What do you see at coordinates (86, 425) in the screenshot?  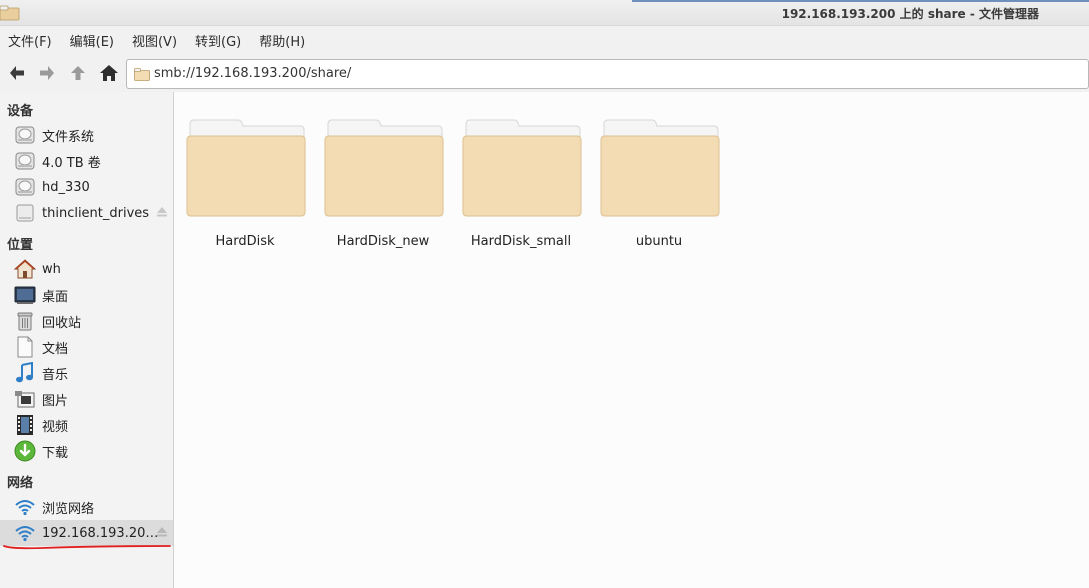 I see `sidebar-item-videos: 视频` at bounding box center [86, 425].